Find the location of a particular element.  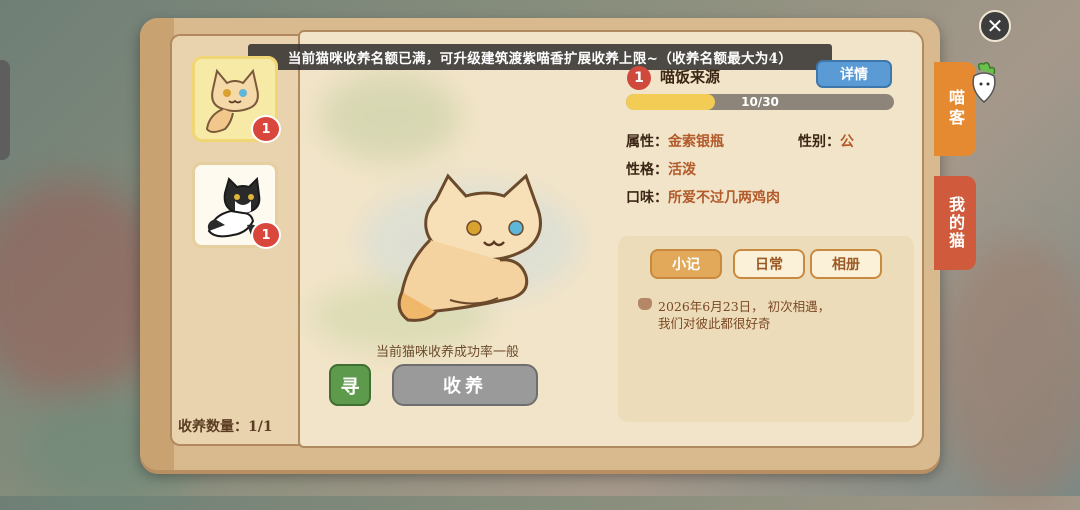

adopt-success-rate: 当前猫咪收养成功率一般 is located at coordinates (448, 352).